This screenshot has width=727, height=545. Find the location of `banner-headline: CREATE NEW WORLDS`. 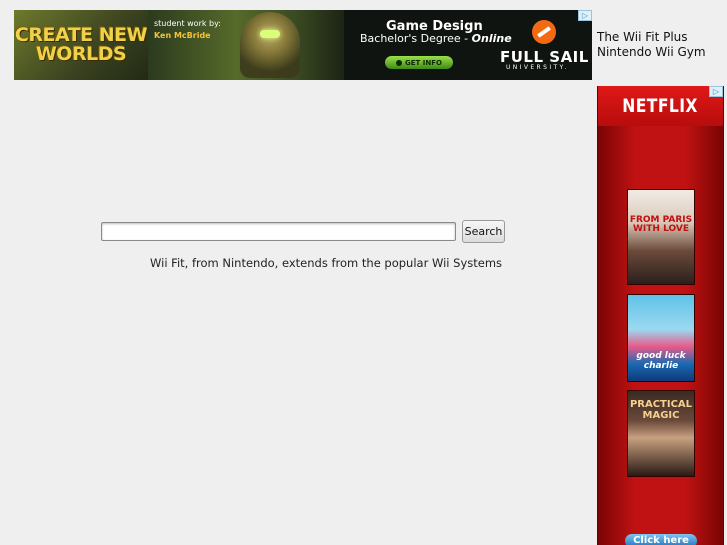

banner-headline: CREATE NEW WORLDS is located at coordinates (81, 44).